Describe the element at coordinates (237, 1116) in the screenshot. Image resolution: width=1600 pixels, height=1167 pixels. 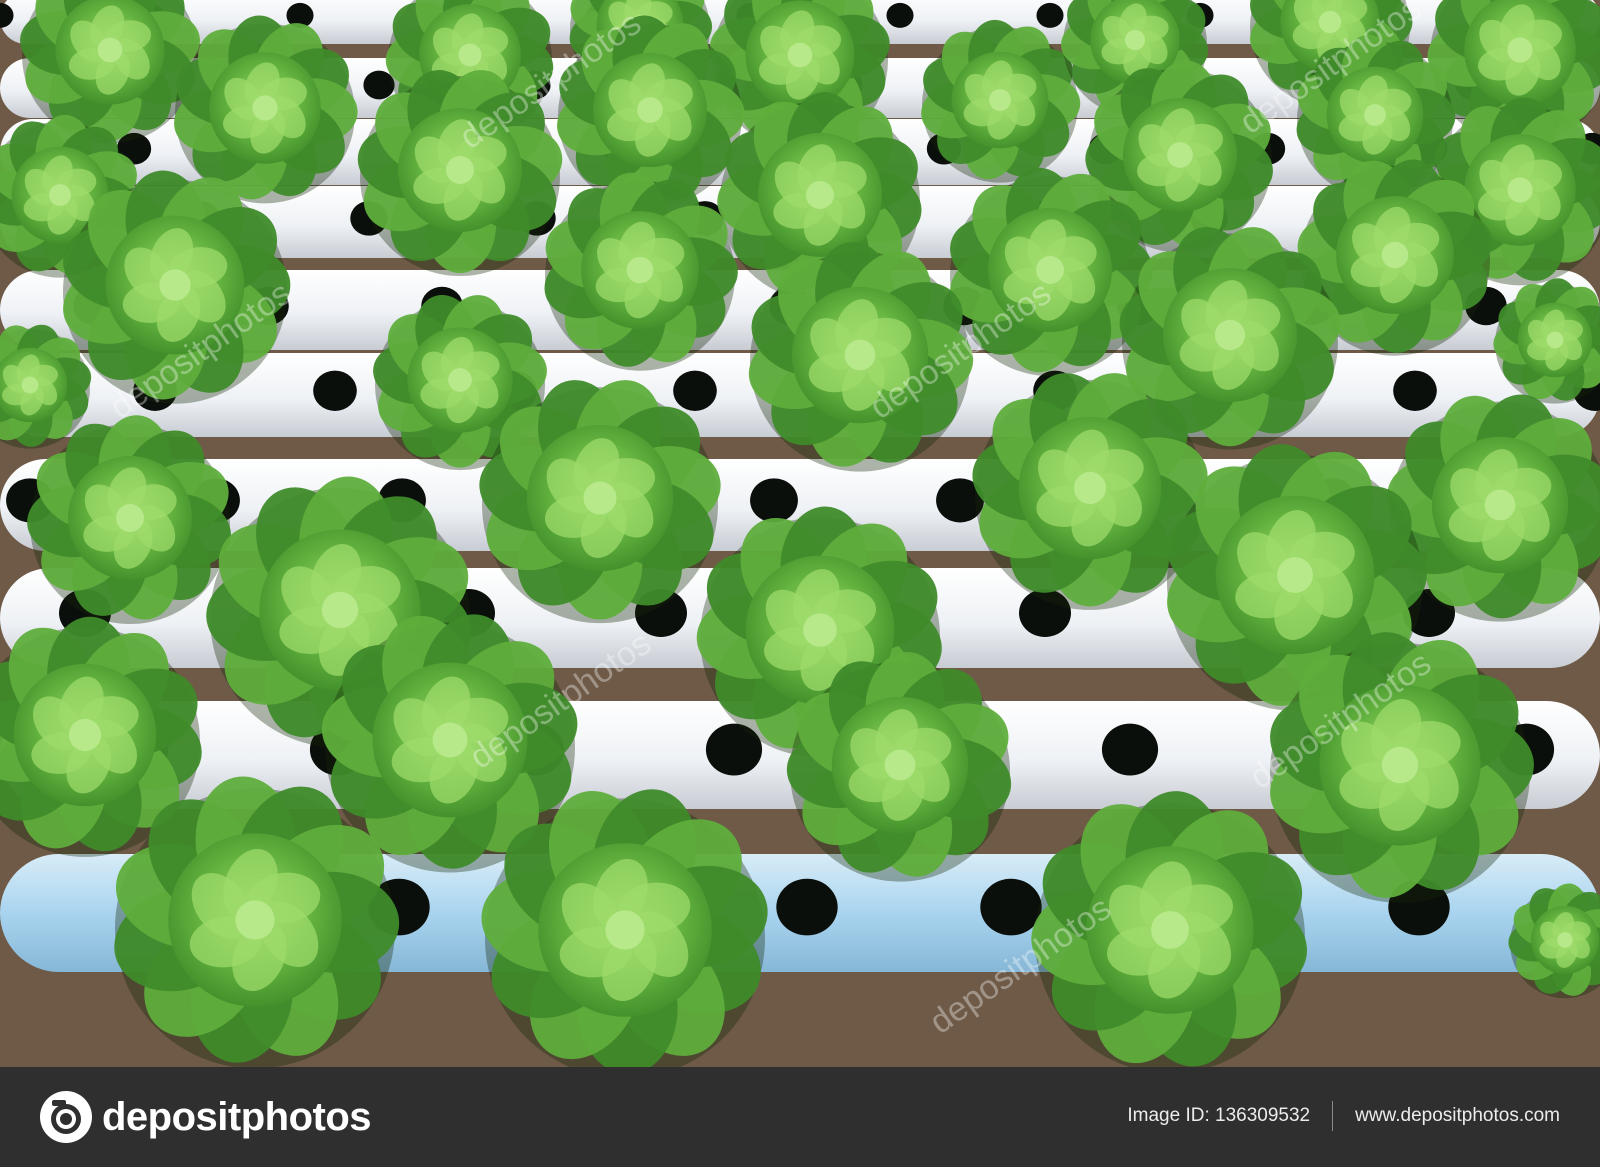
I see `brand-name: depositphotos` at that location.